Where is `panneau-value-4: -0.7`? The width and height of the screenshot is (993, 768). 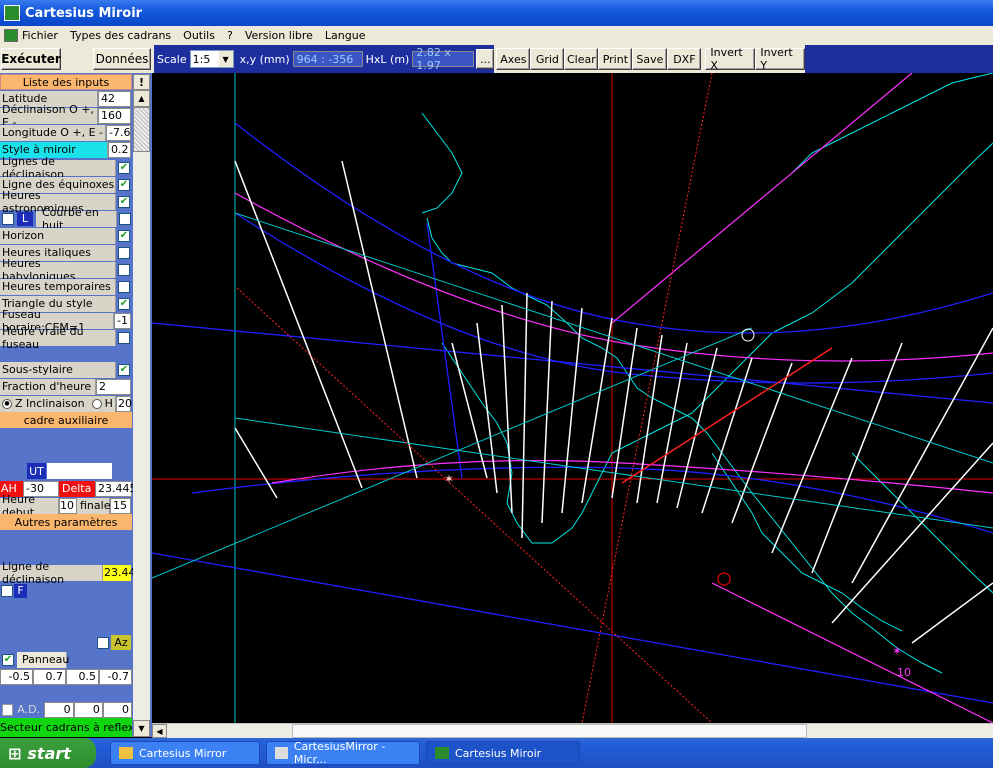 panneau-value-4: -0.7 is located at coordinates (115, 676).